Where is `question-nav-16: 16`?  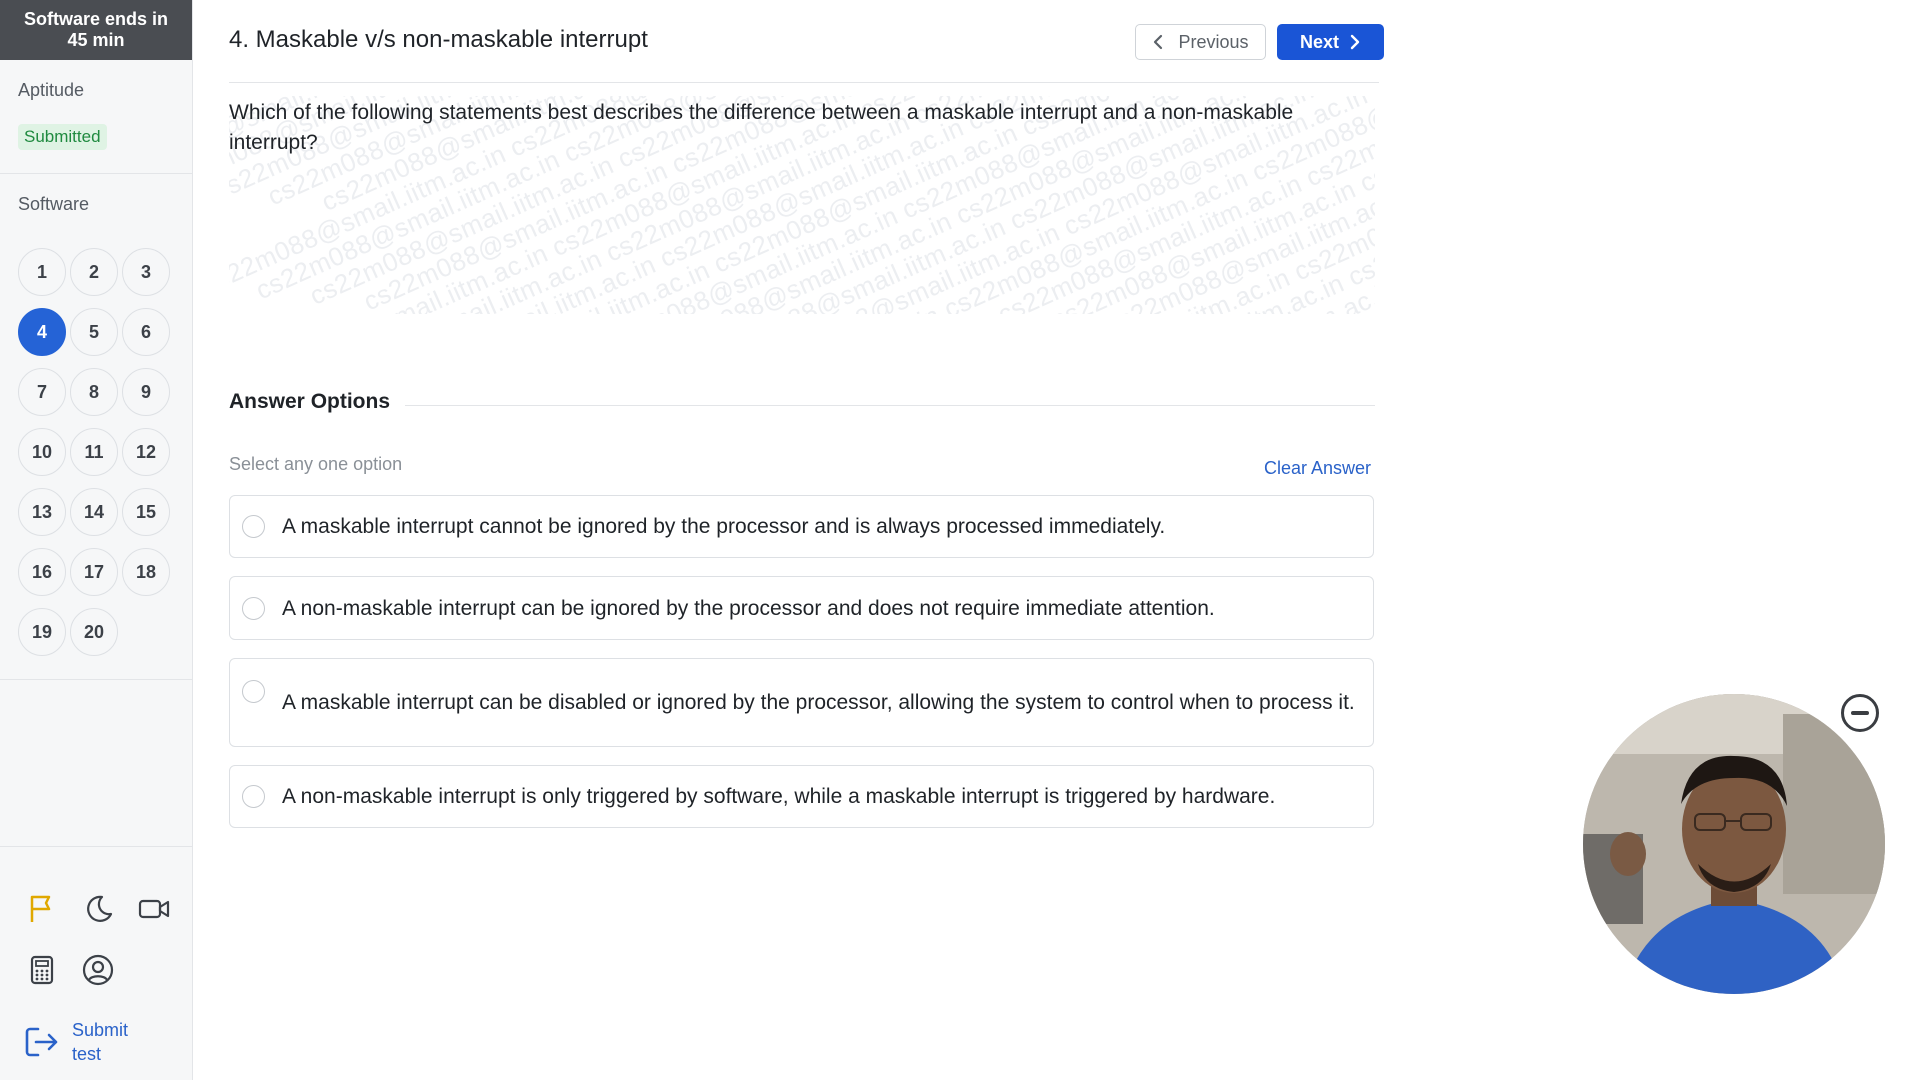
question-nav-16: 16 is located at coordinates (42, 572).